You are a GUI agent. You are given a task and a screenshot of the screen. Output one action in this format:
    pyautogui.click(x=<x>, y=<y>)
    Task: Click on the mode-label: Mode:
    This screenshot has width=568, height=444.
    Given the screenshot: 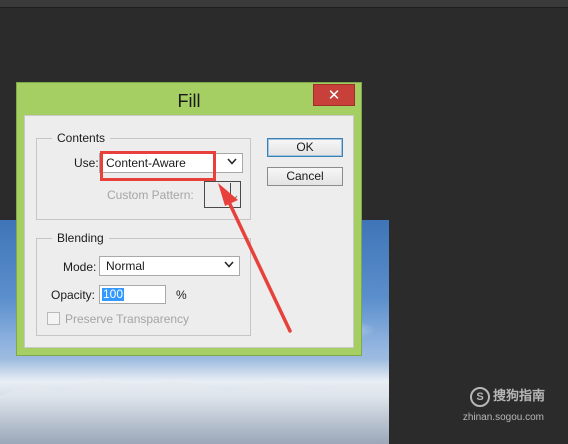 What is the action you would take?
    pyautogui.click(x=80, y=267)
    